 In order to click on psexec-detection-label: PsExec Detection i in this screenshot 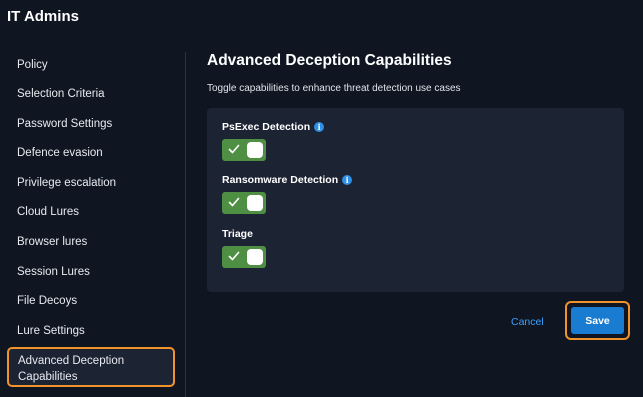, I will do `click(273, 127)`.